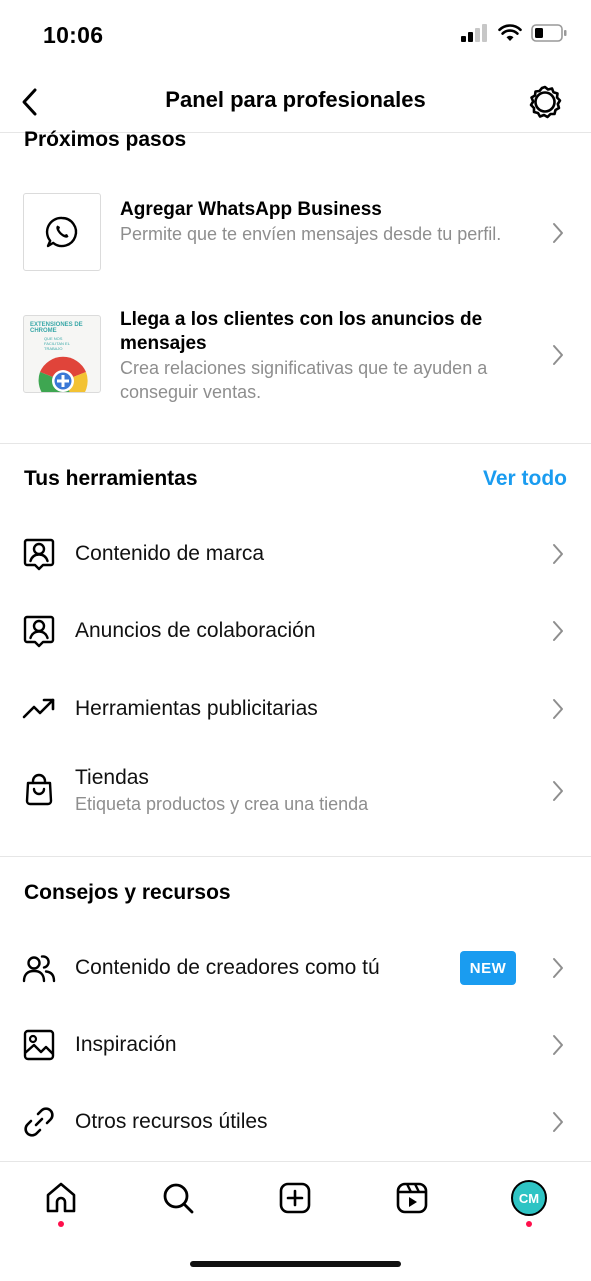  Describe the element at coordinates (510, 32) in the screenshot. I see `wifi-icon` at that location.